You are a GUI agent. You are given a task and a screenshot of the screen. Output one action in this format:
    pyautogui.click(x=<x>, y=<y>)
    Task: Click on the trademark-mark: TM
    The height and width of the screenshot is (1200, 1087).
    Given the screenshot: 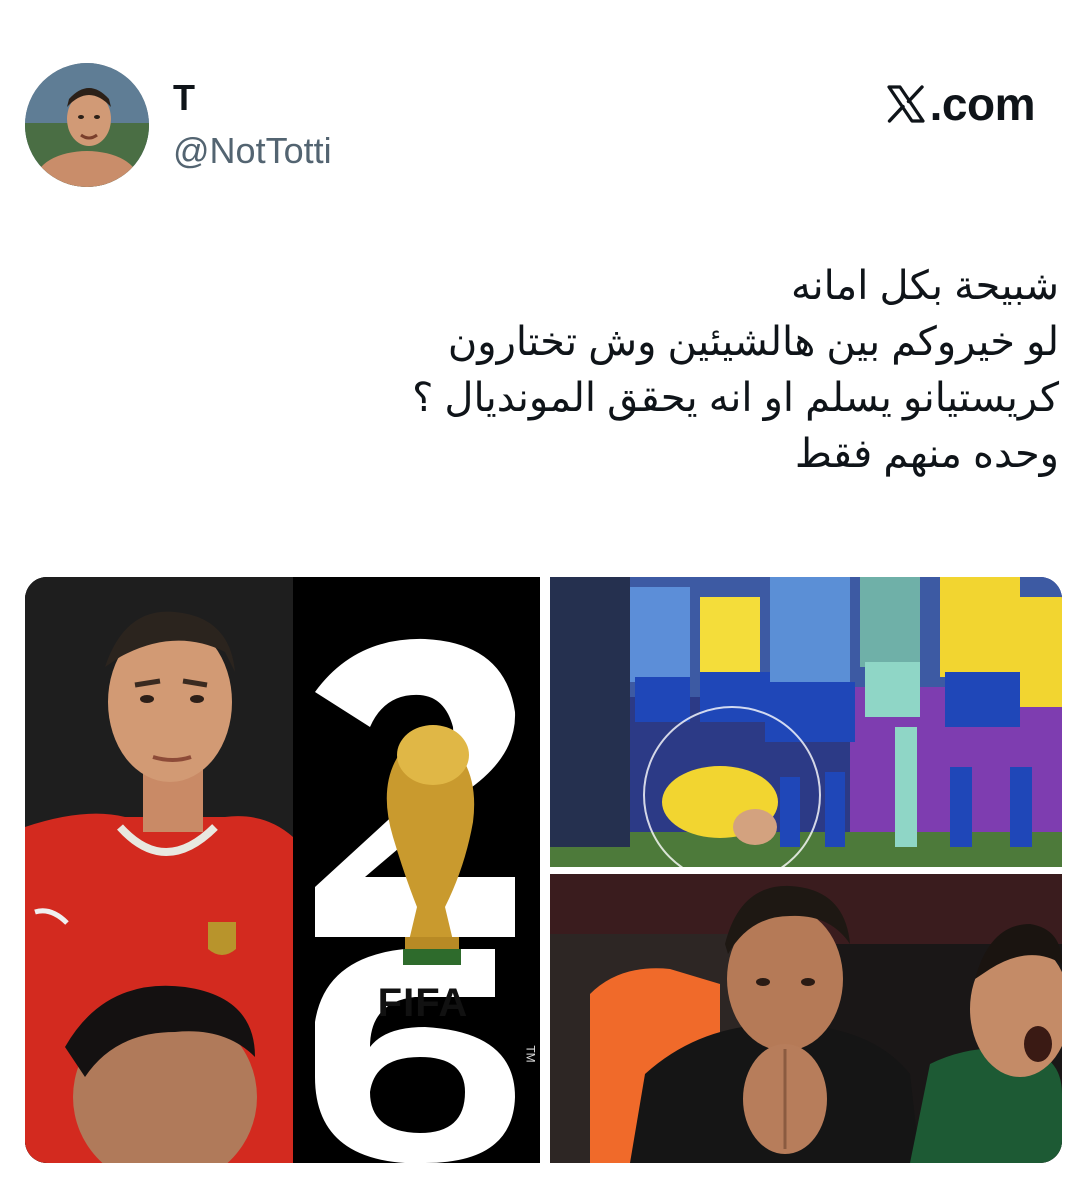 What is the action you would take?
    pyautogui.click(x=530, y=1054)
    